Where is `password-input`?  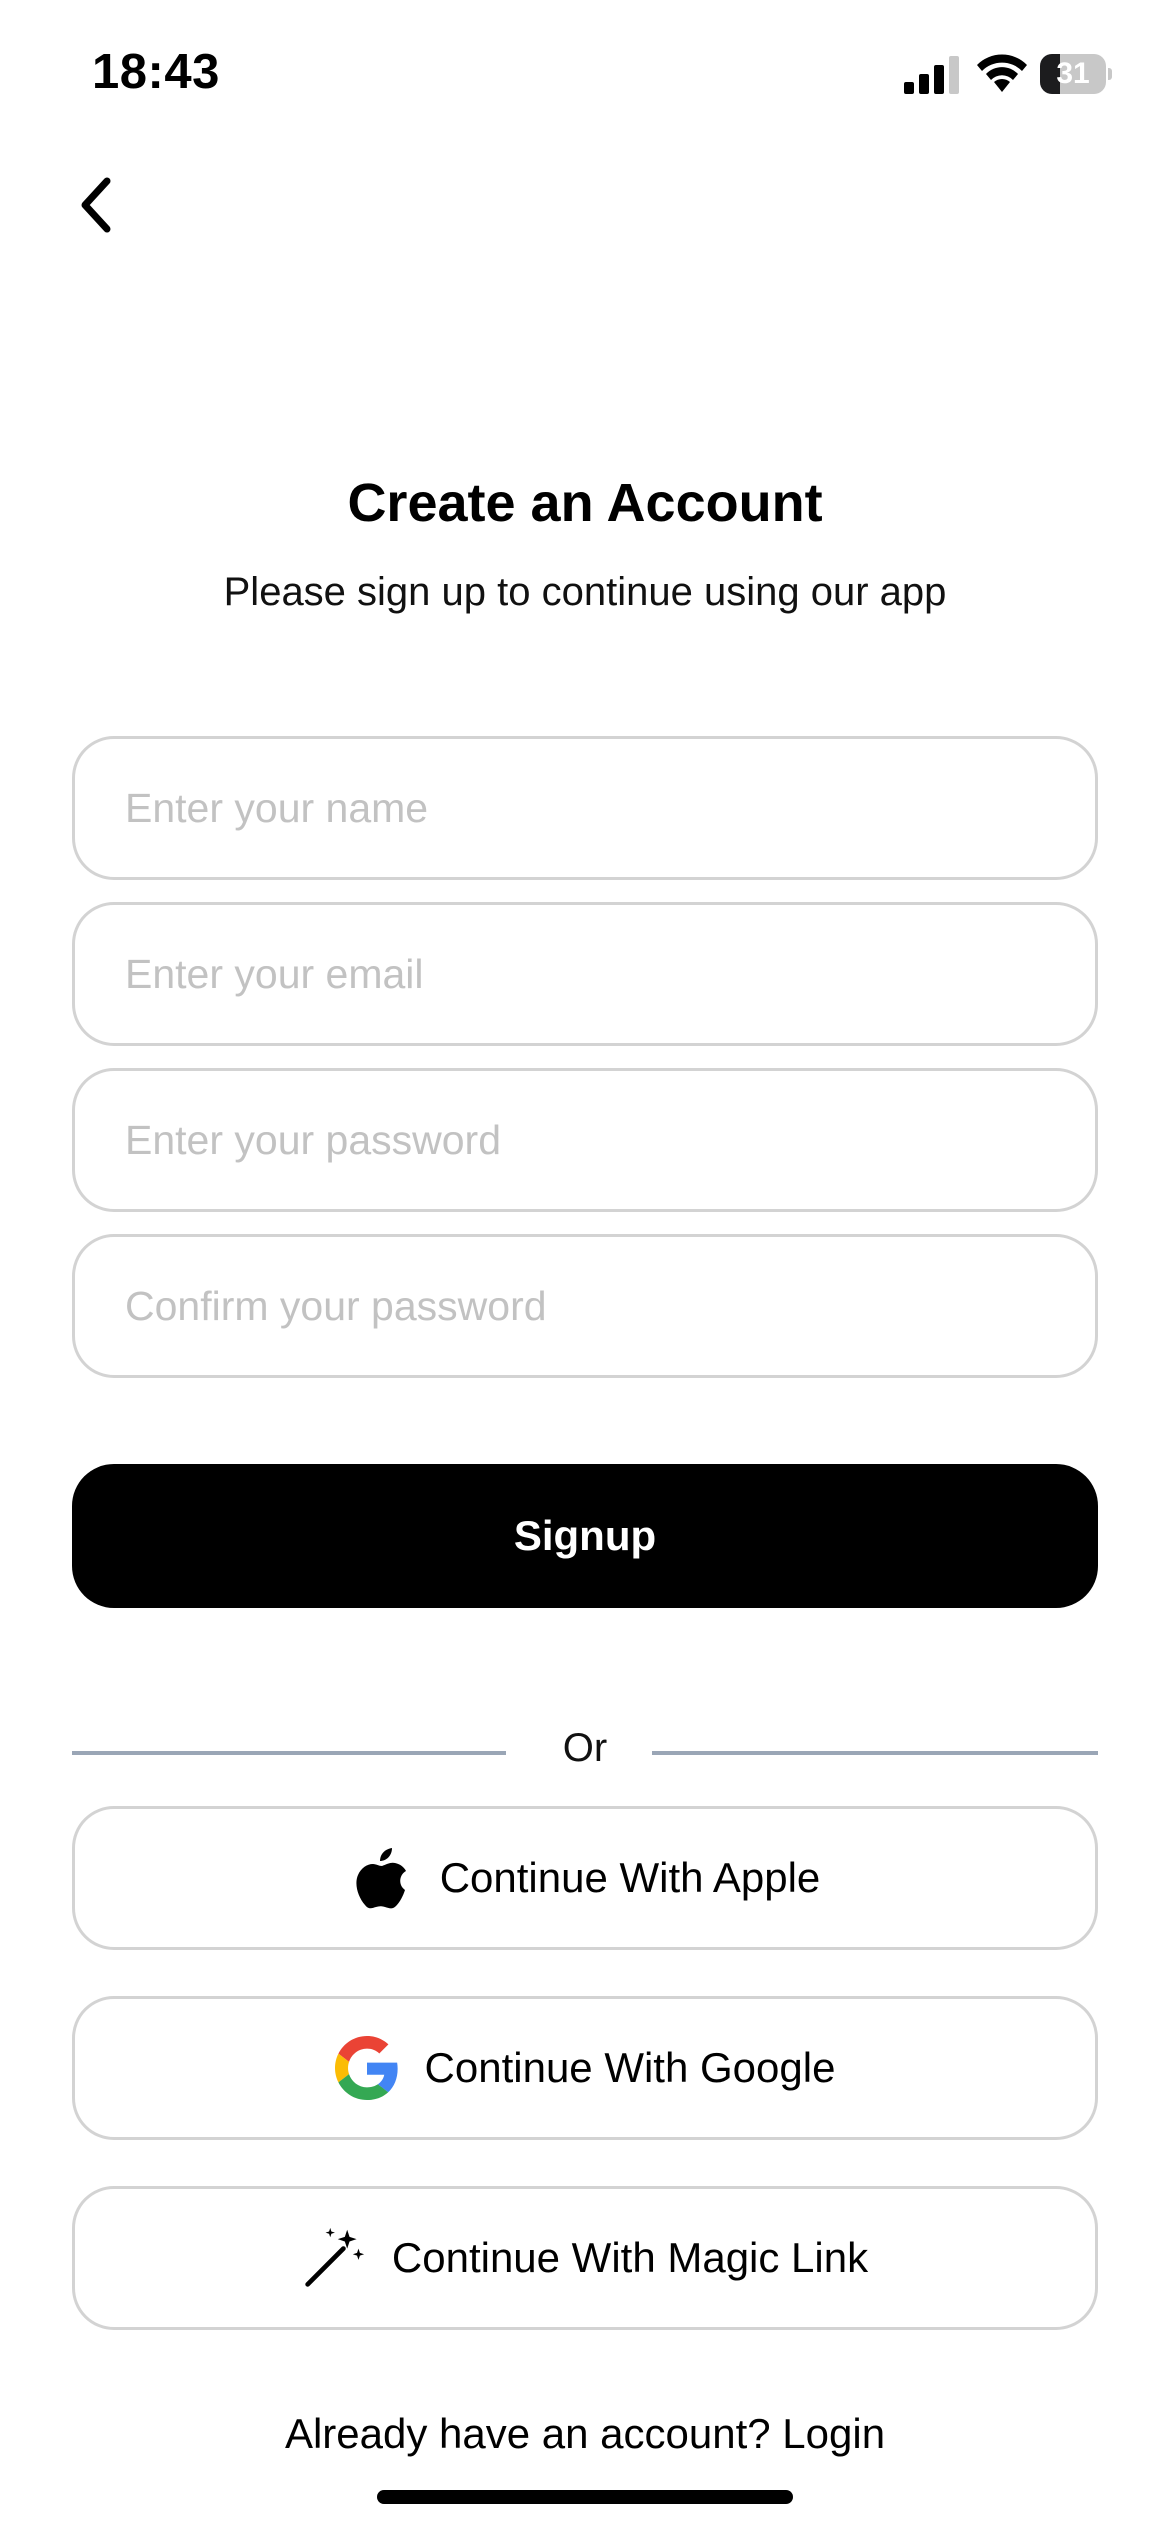 password-input is located at coordinates (585, 1140).